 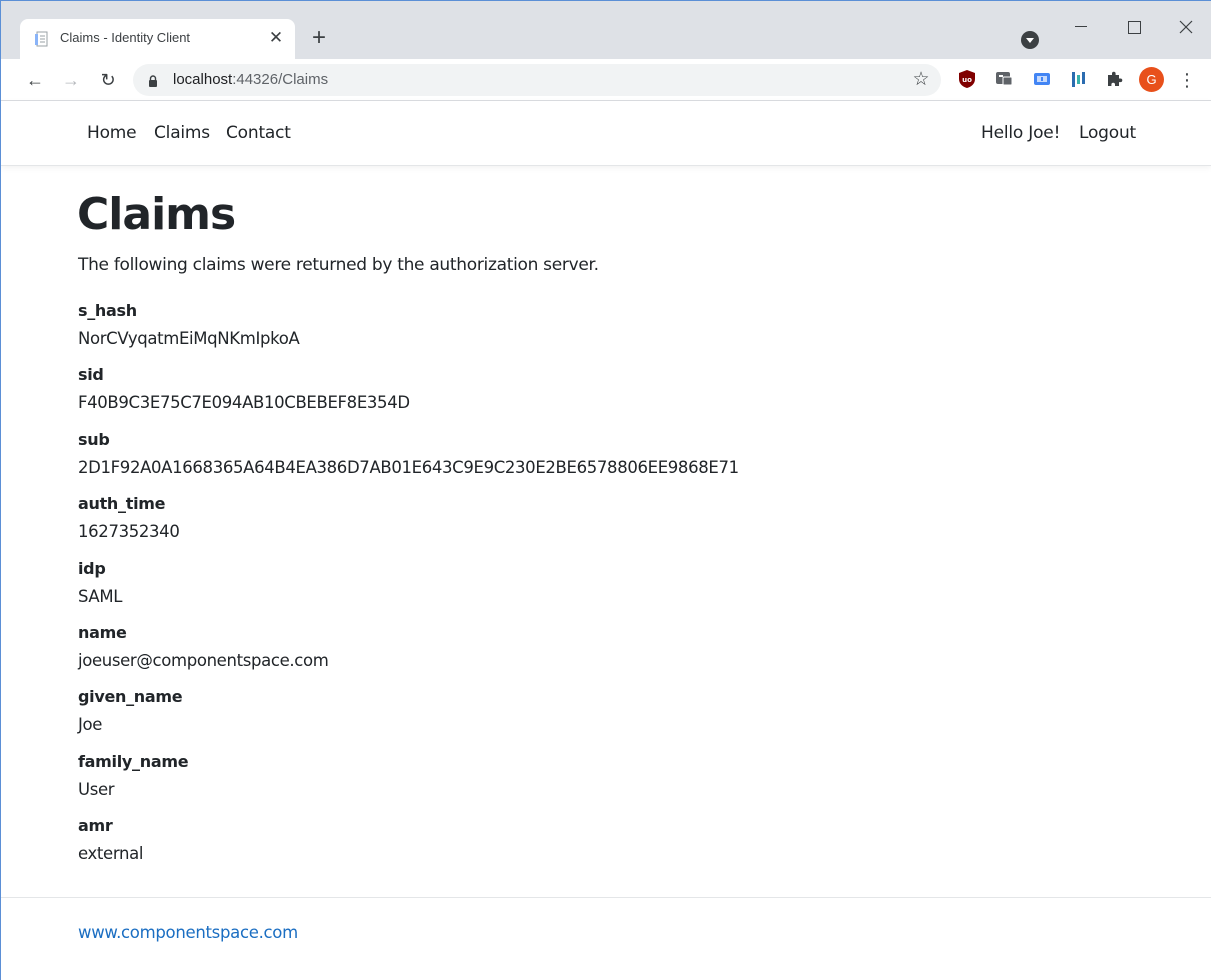 I want to click on tab-claims: Claims - Identity Client ✕, so click(x=157, y=39).